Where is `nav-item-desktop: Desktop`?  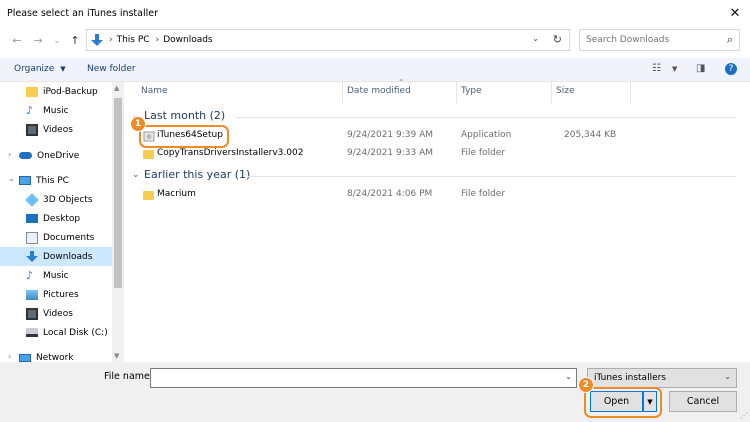 nav-item-desktop: Desktop is located at coordinates (56, 218).